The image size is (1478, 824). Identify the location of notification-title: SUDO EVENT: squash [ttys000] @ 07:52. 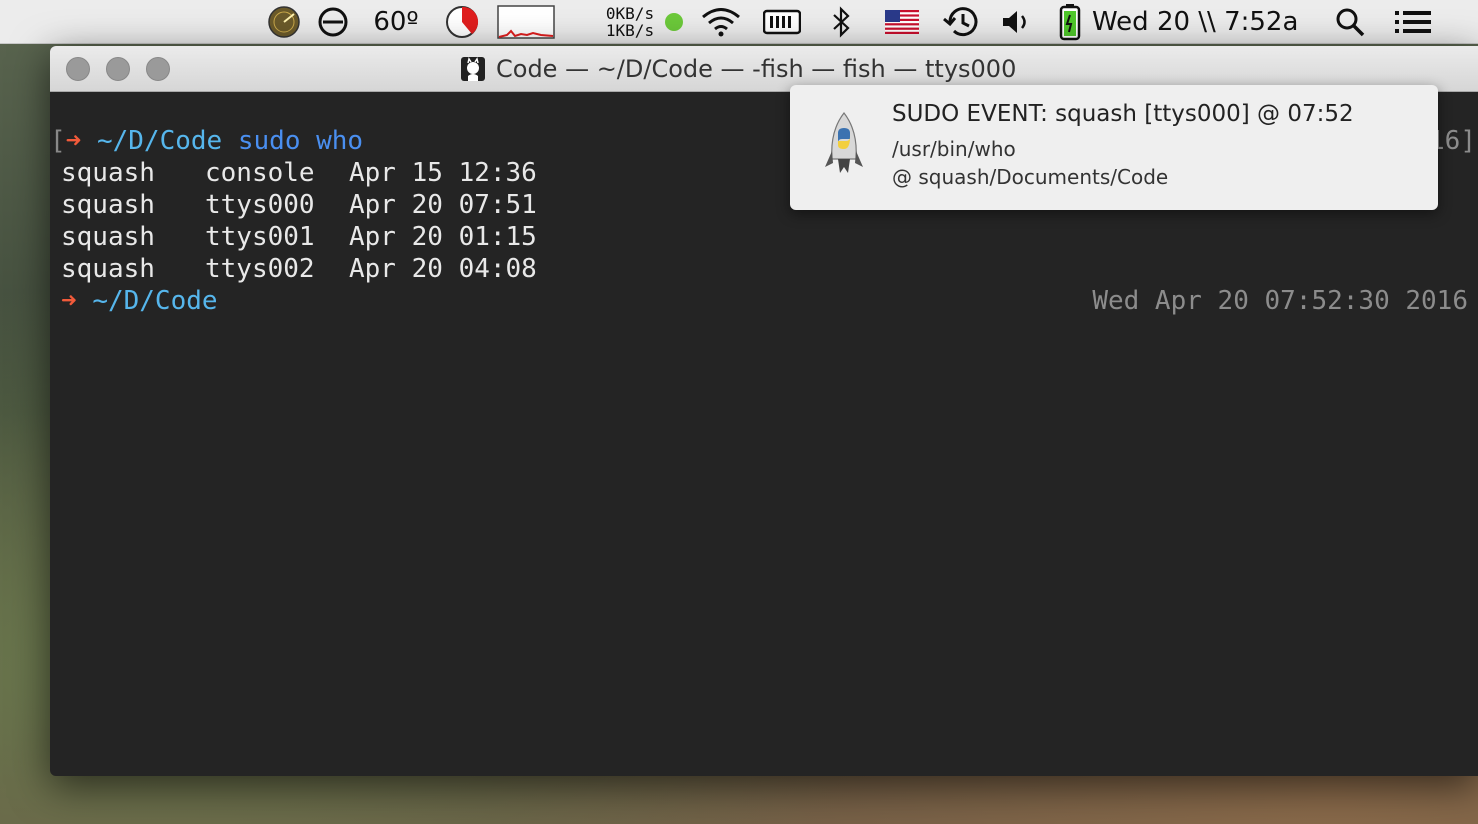
(1123, 114).